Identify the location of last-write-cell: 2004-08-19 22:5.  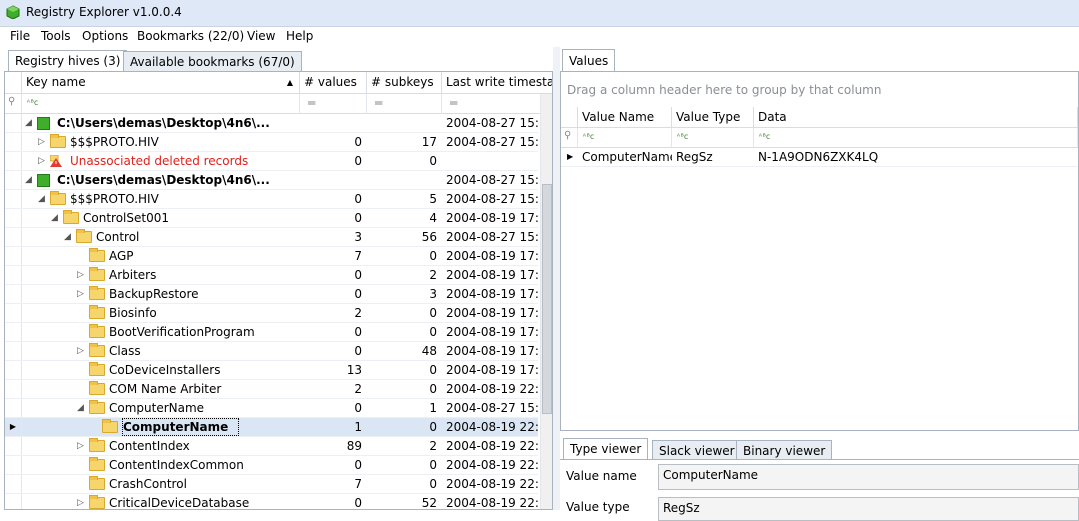
(492, 389).